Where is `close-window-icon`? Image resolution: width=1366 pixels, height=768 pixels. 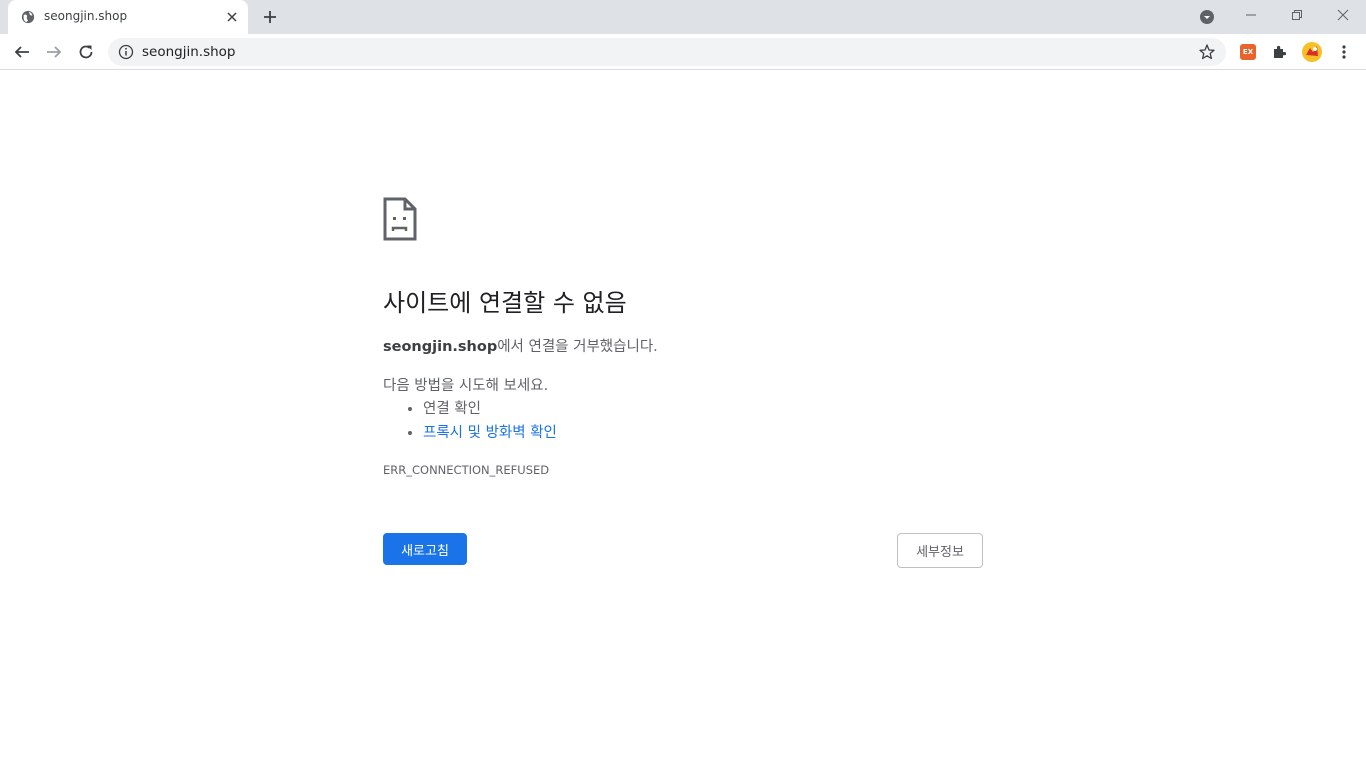
close-window-icon is located at coordinates (1343, 15).